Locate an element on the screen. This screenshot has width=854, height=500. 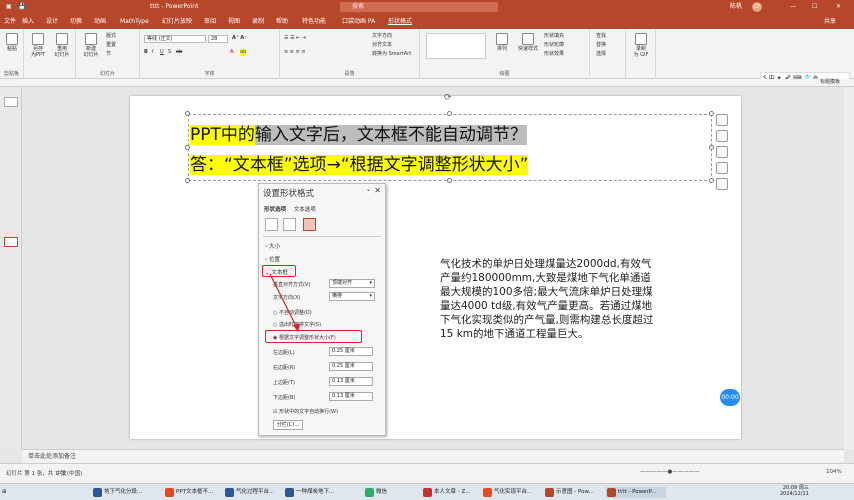
tab-view: 视图 is located at coordinates (234, 21).